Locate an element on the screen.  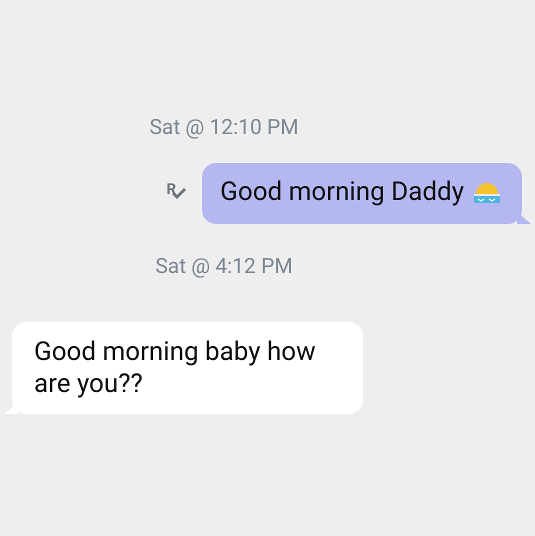
message-text: Good morning Daddy is located at coordinates (342, 192).